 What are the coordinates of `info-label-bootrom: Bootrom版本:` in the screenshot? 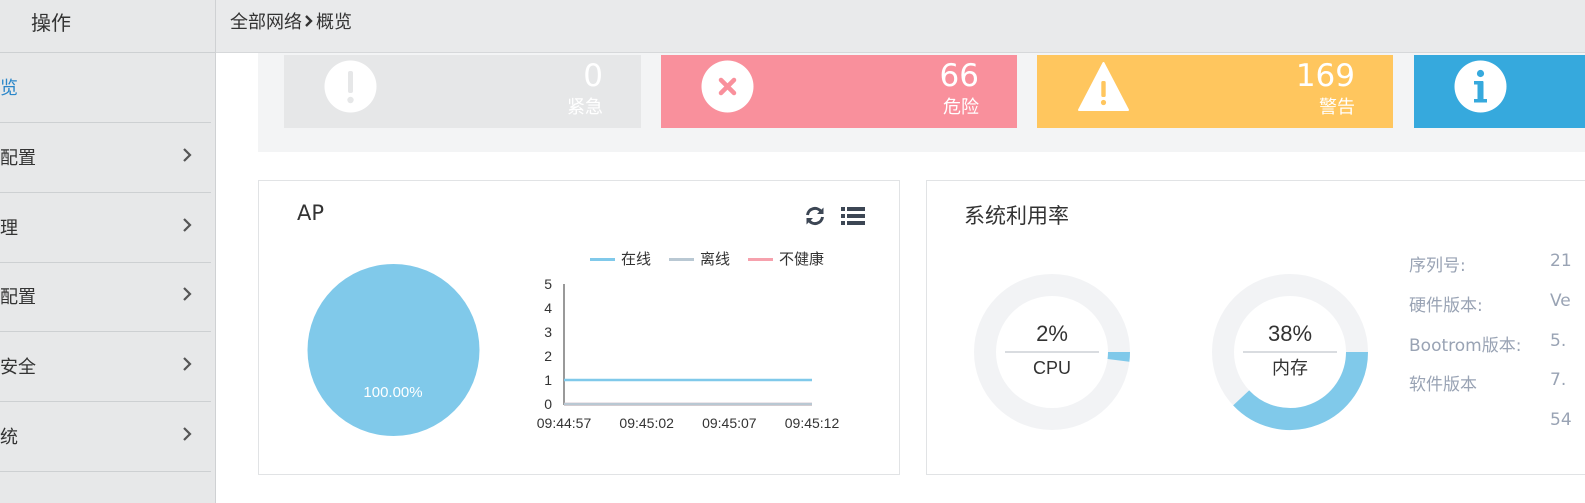 It's located at (1465, 346).